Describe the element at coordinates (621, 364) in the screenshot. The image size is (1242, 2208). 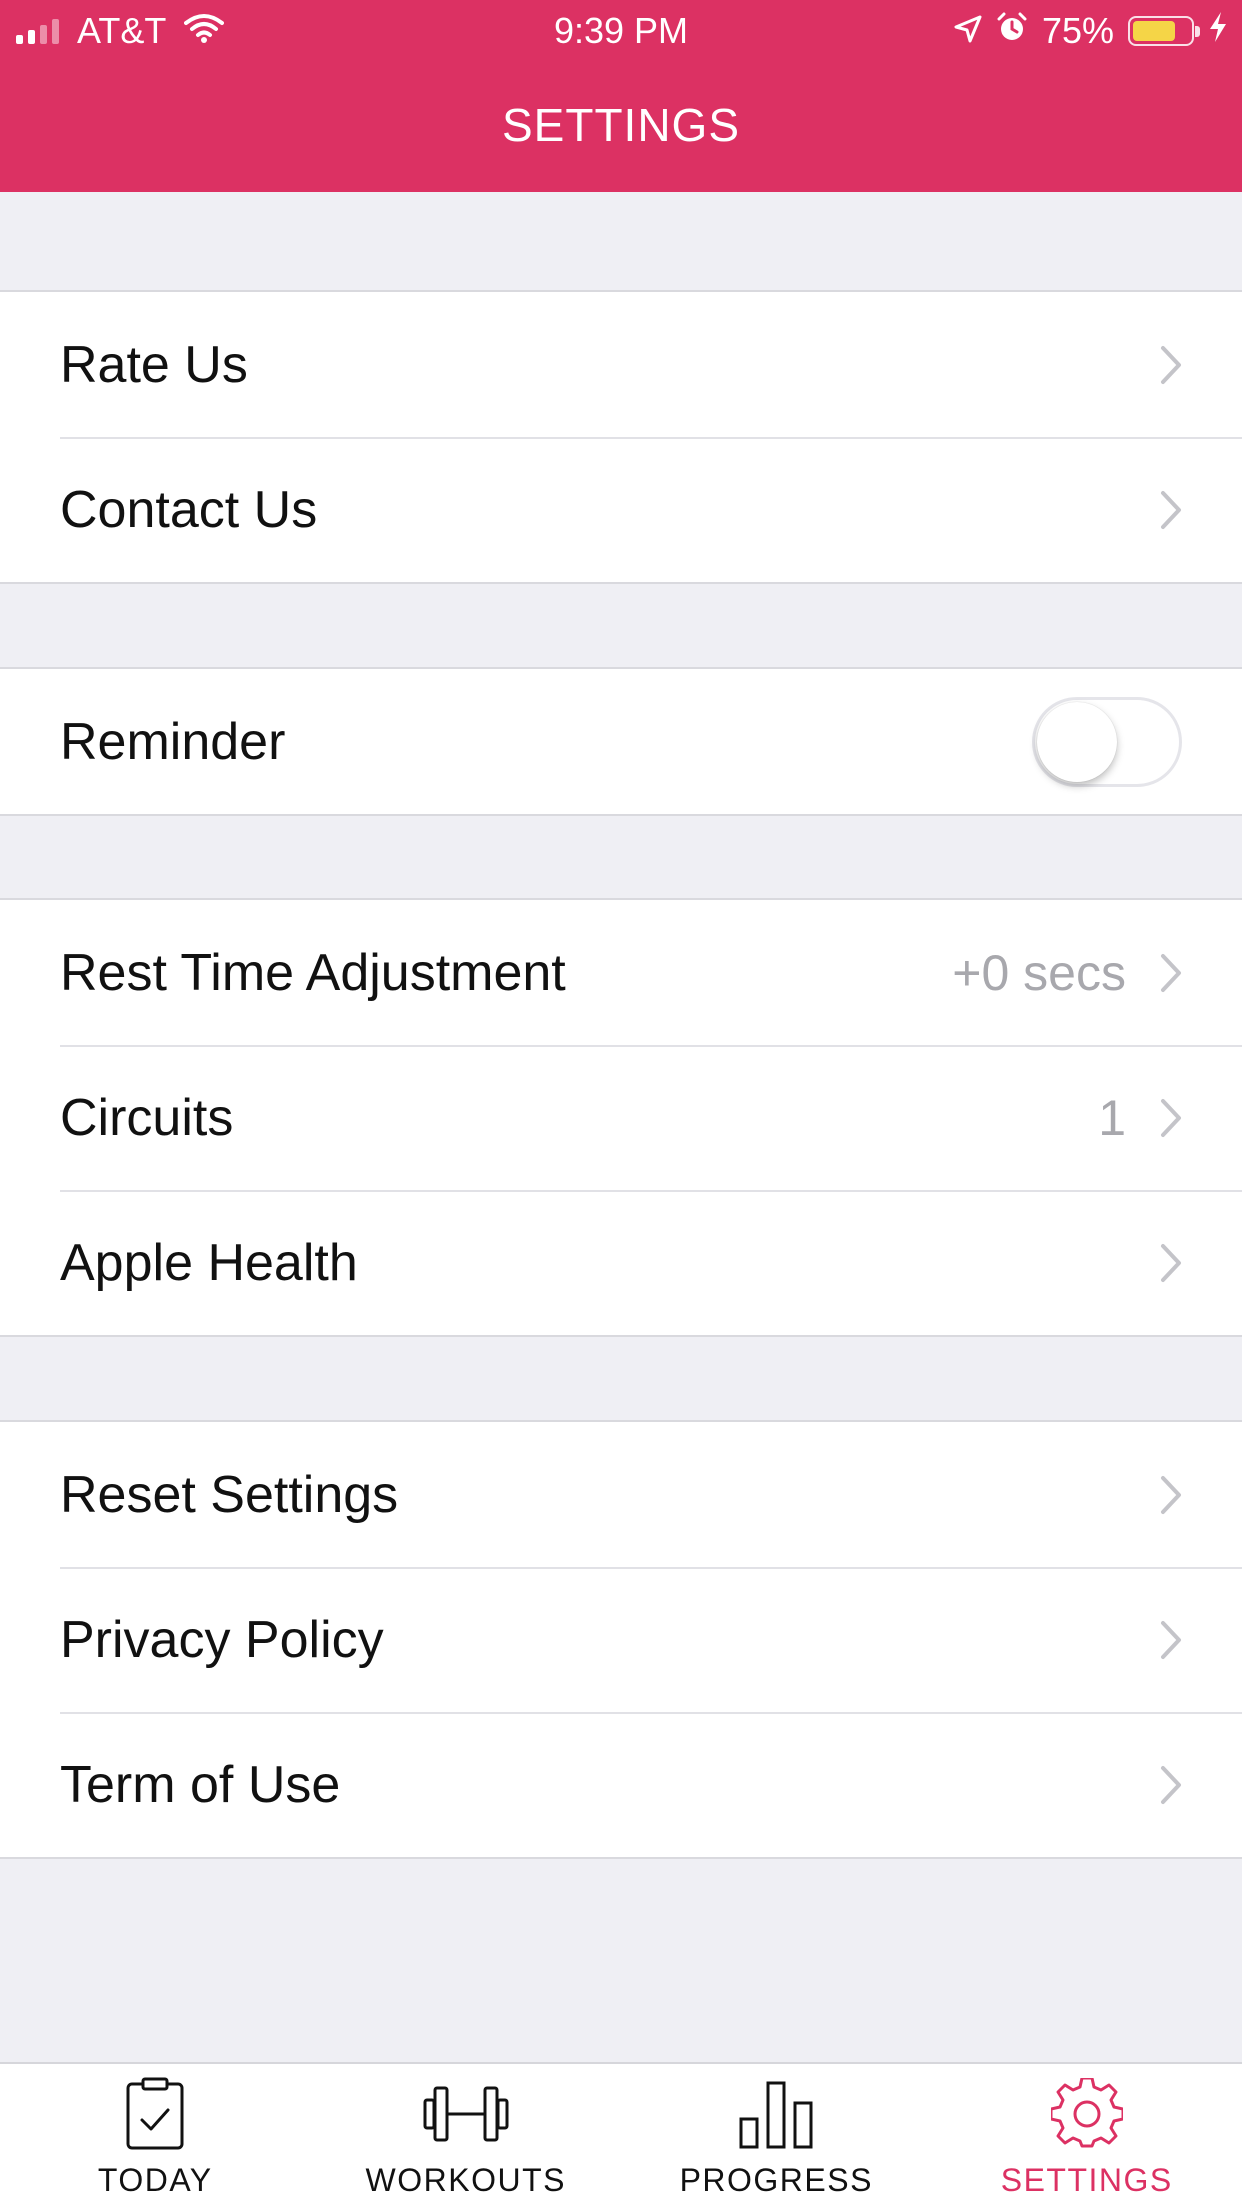
I see `rate-us-row: Rate Us` at that location.